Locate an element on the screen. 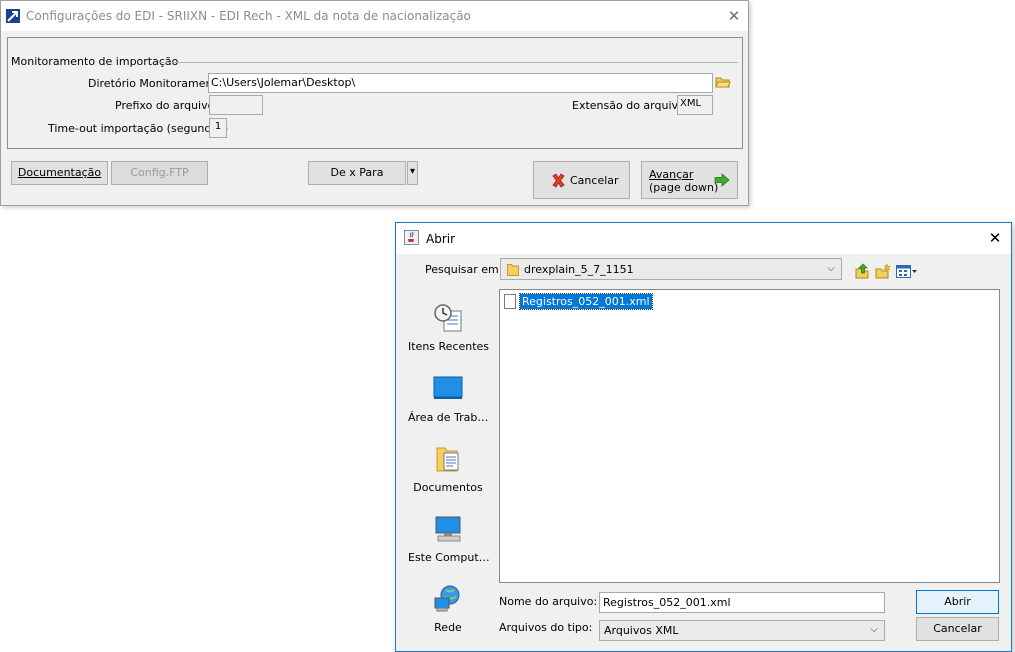  view-menu-icon is located at coordinates (907, 271).